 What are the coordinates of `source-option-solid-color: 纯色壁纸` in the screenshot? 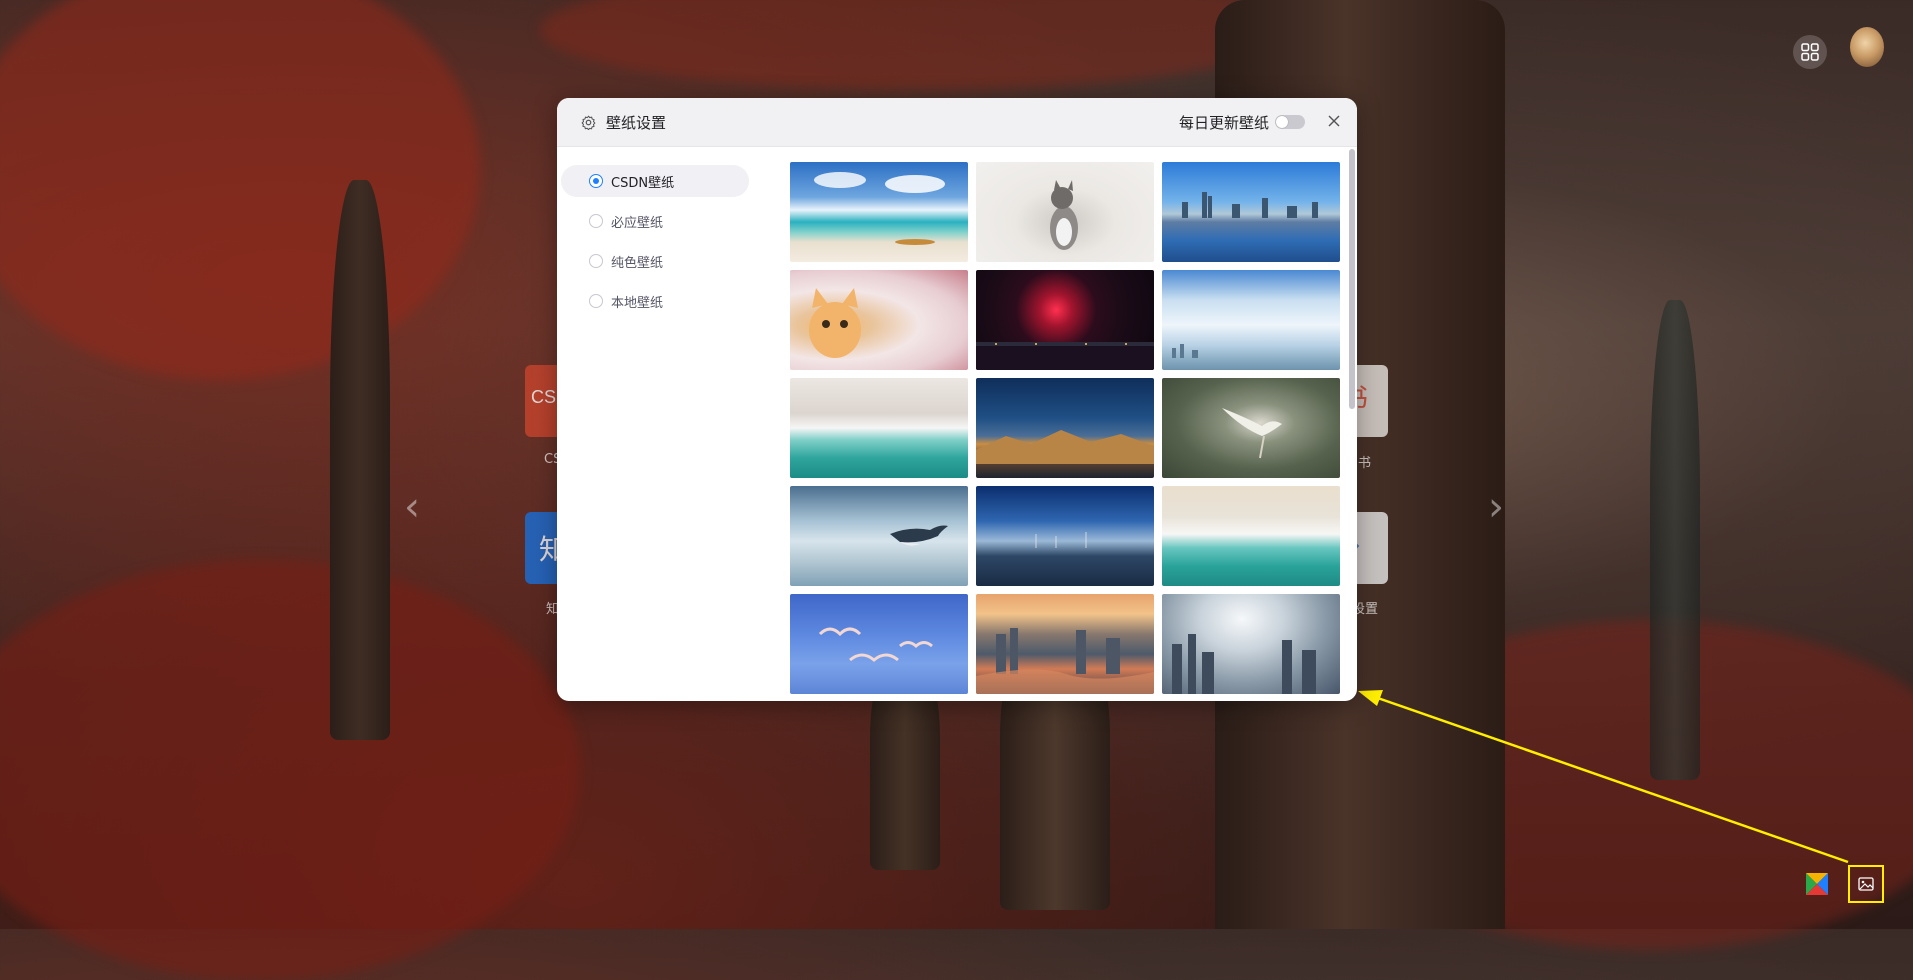 It's located at (655, 261).